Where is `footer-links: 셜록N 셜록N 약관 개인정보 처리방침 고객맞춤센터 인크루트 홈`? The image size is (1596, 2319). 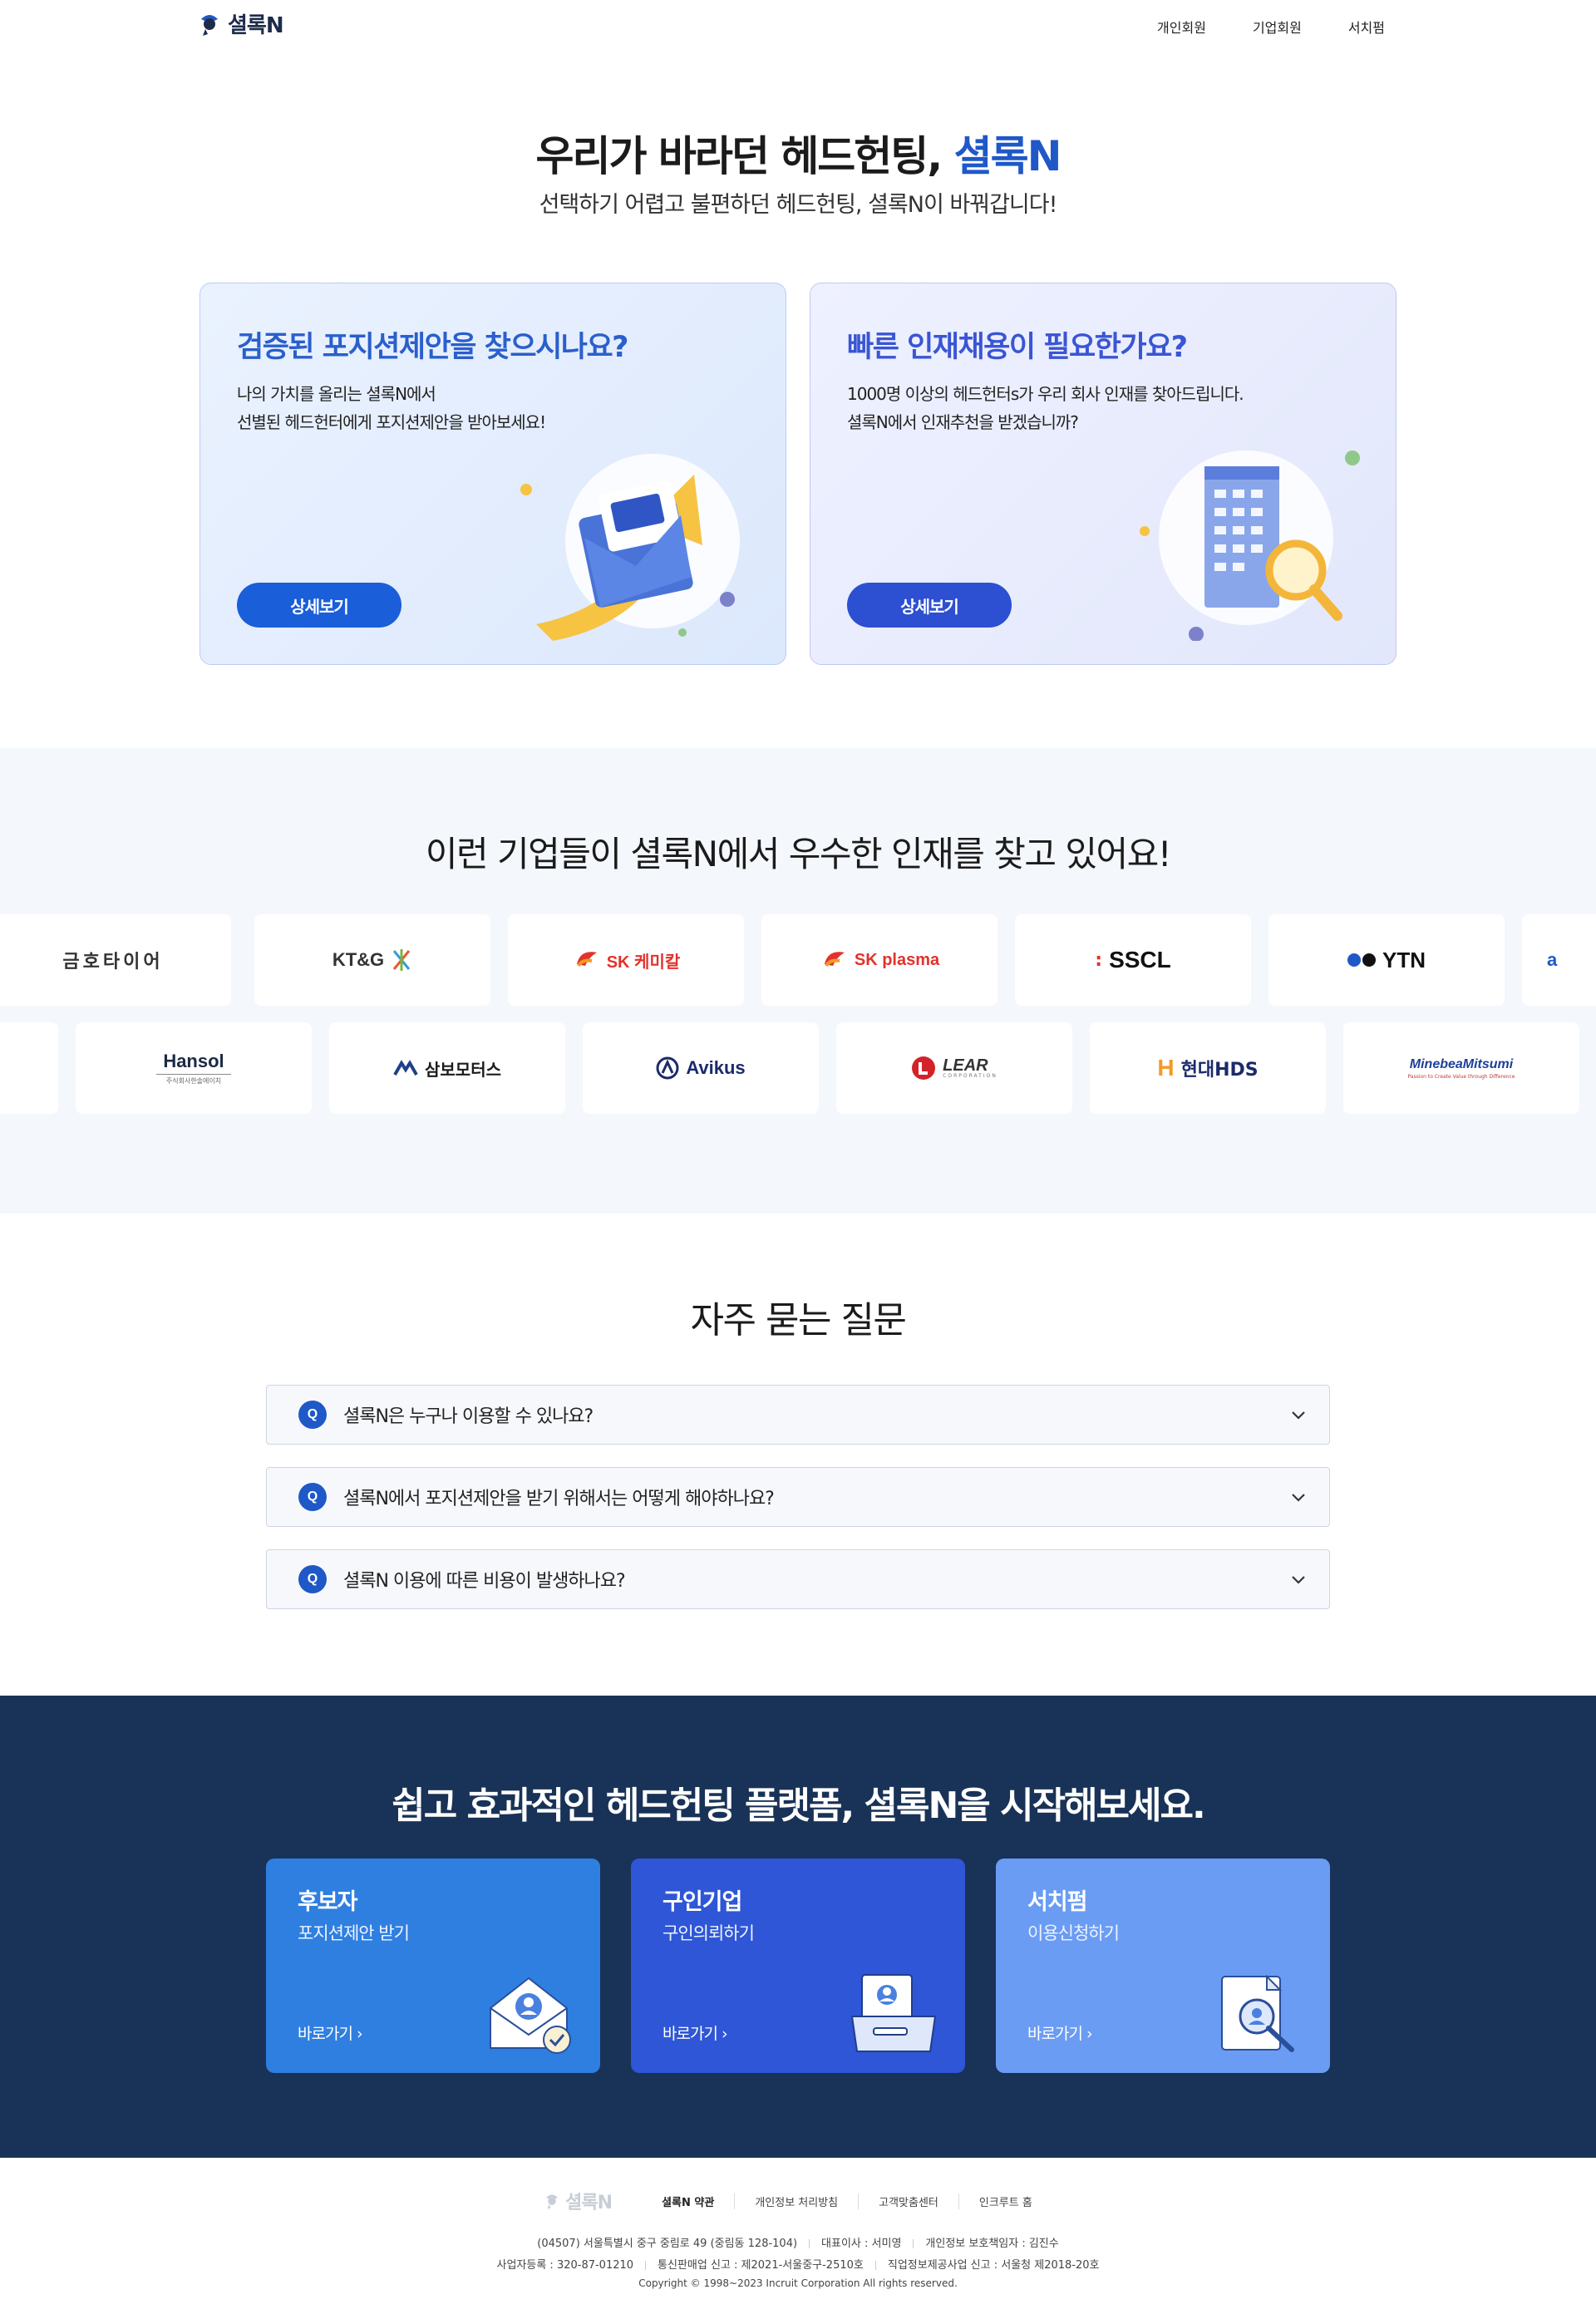
footer-links: 셜록N 셜록N 약관 개인정보 처리방침 고객맞춤센터 인크루트 홈 is located at coordinates (798, 2201).